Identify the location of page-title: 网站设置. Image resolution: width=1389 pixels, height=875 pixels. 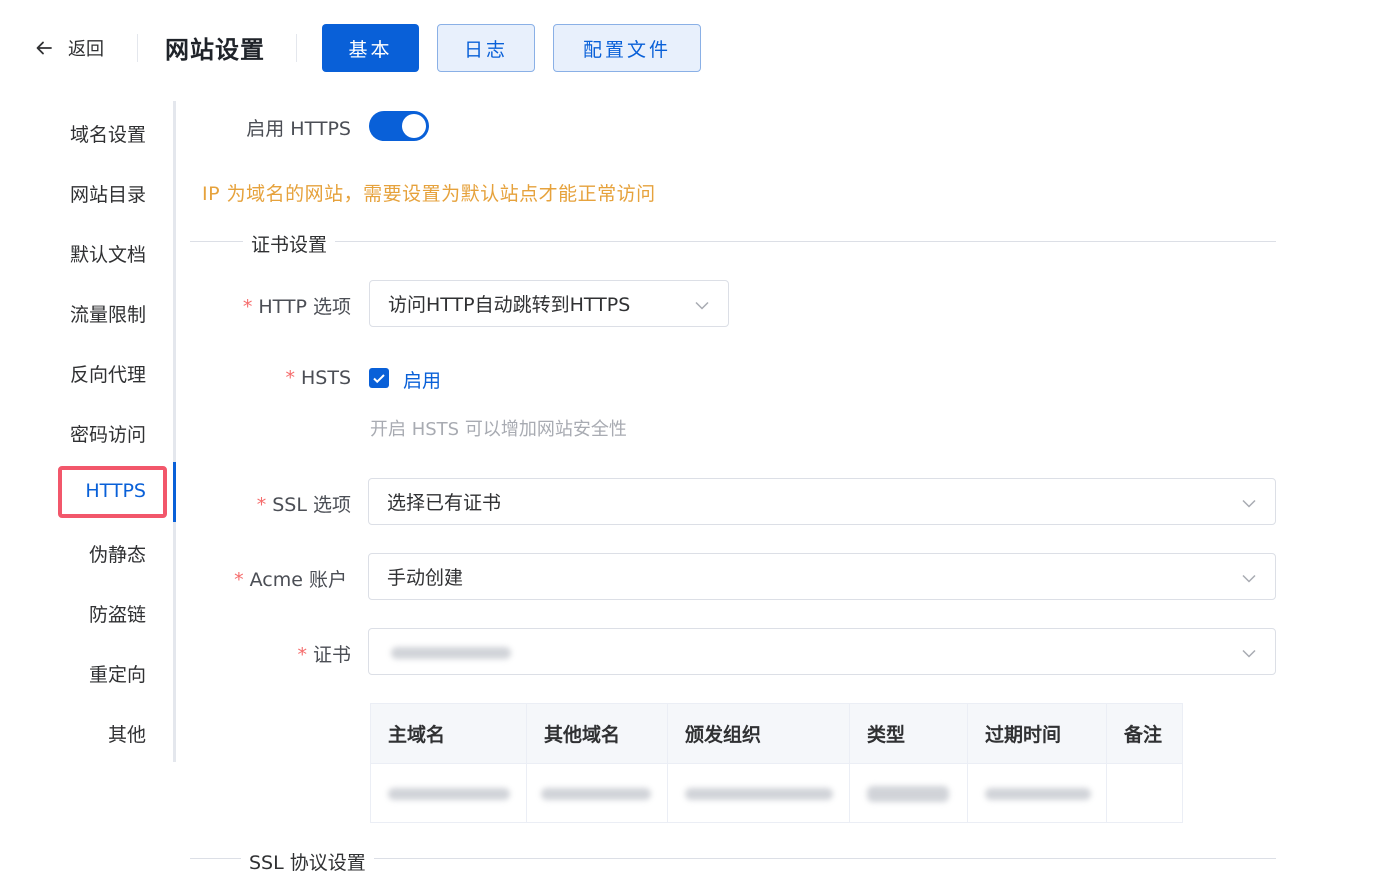
(215, 50).